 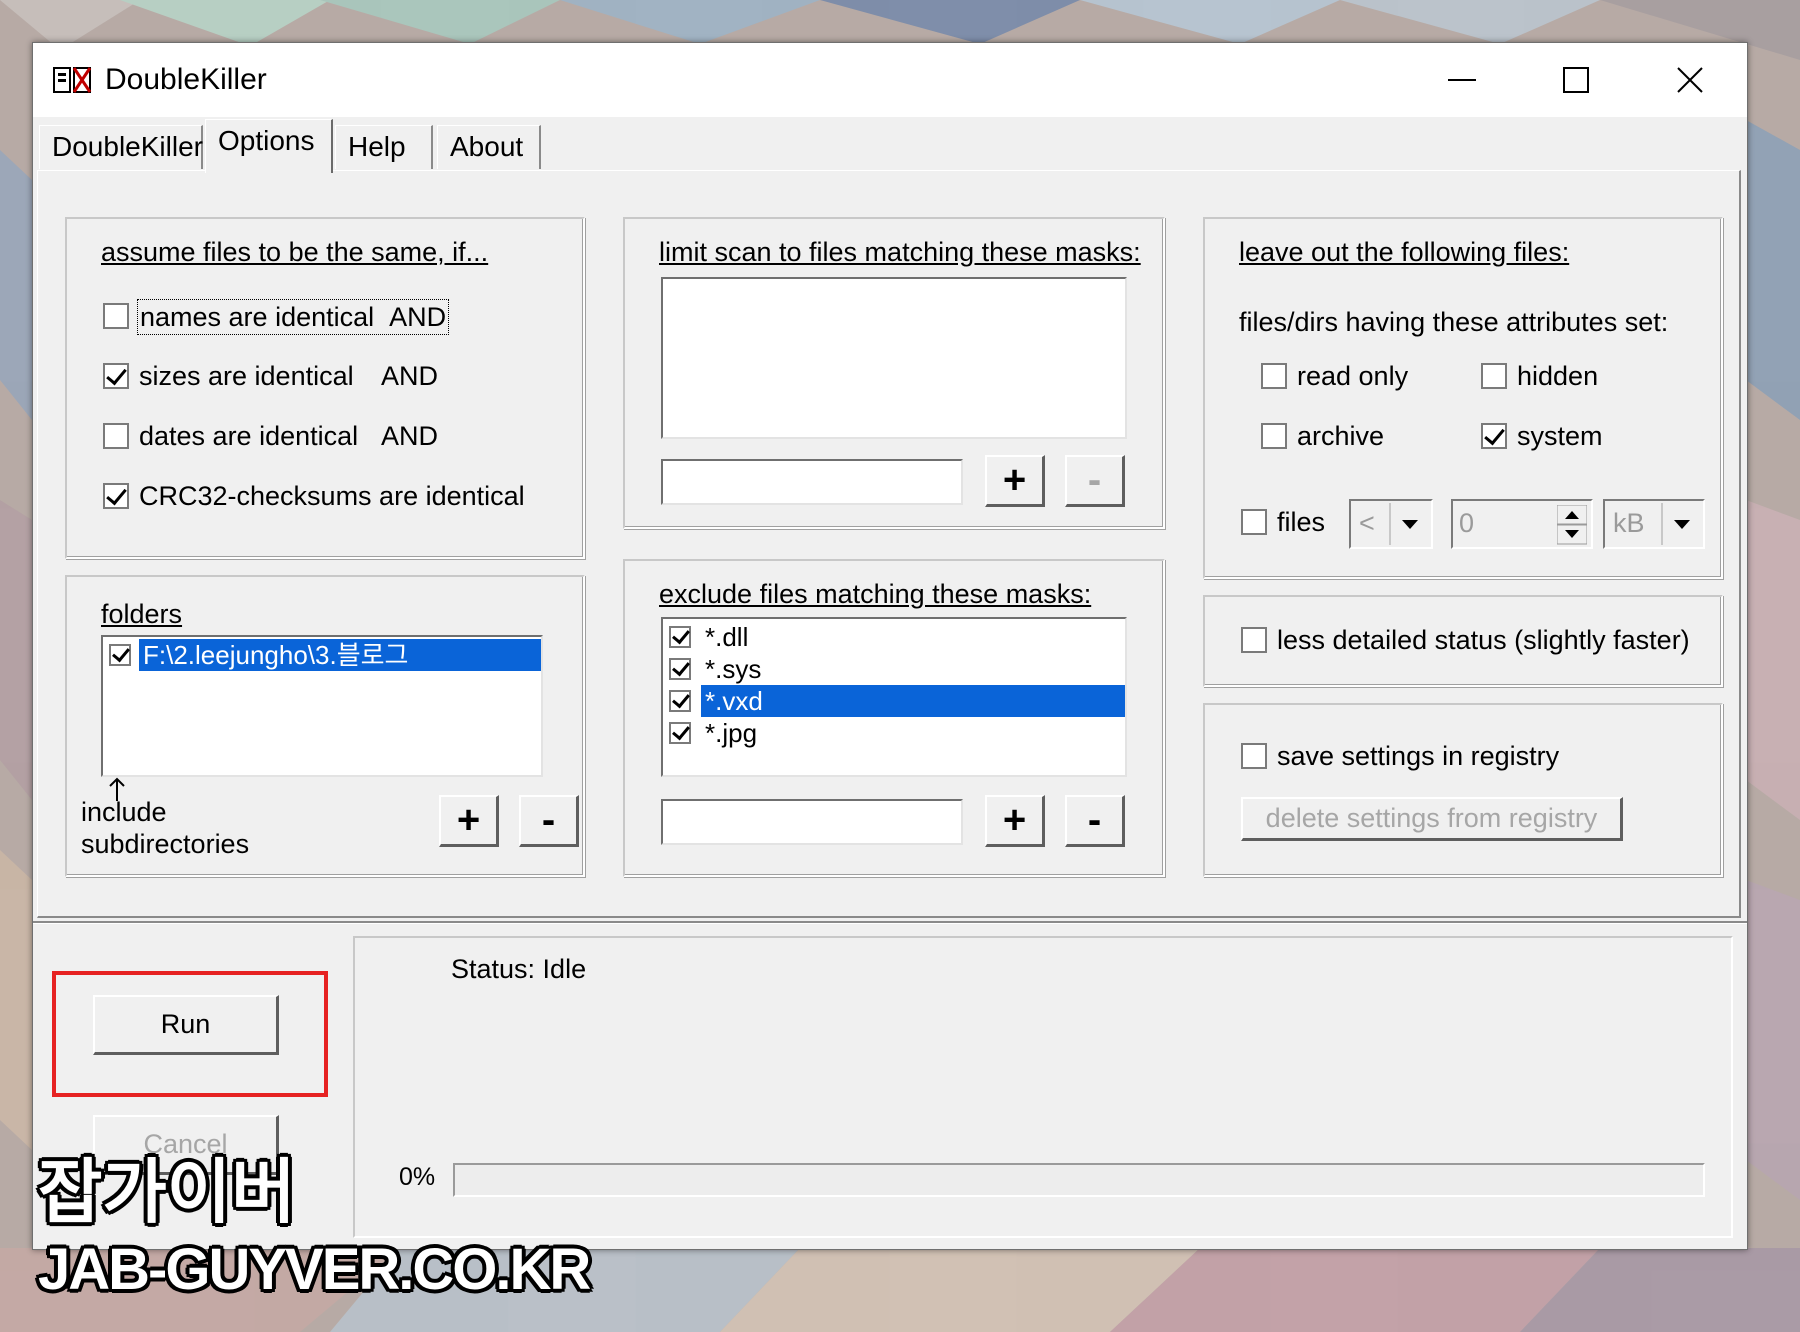 I want to click on close-icon, so click(x=1690, y=80).